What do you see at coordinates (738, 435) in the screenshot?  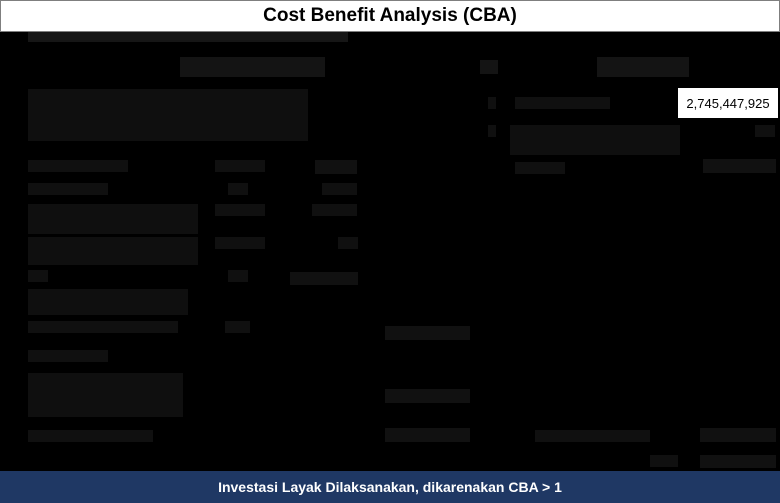 I see `cost-total-value` at bounding box center [738, 435].